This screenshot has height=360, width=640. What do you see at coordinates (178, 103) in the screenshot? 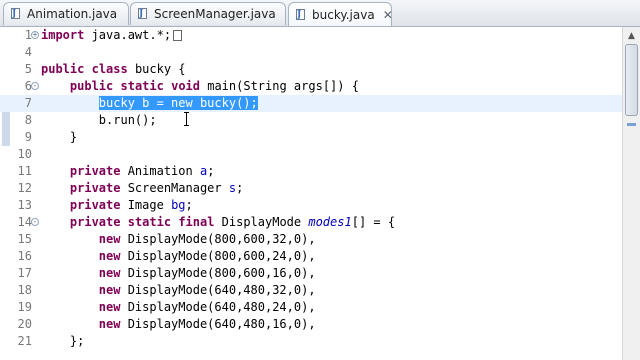
I see `selected-text: bucky b = new bucky();` at bounding box center [178, 103].